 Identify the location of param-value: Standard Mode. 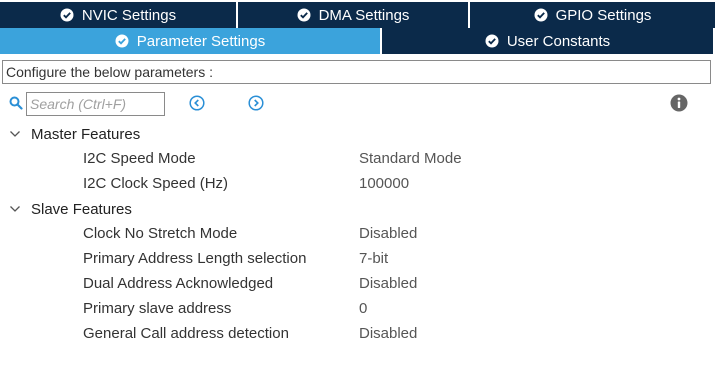
(410, 158).